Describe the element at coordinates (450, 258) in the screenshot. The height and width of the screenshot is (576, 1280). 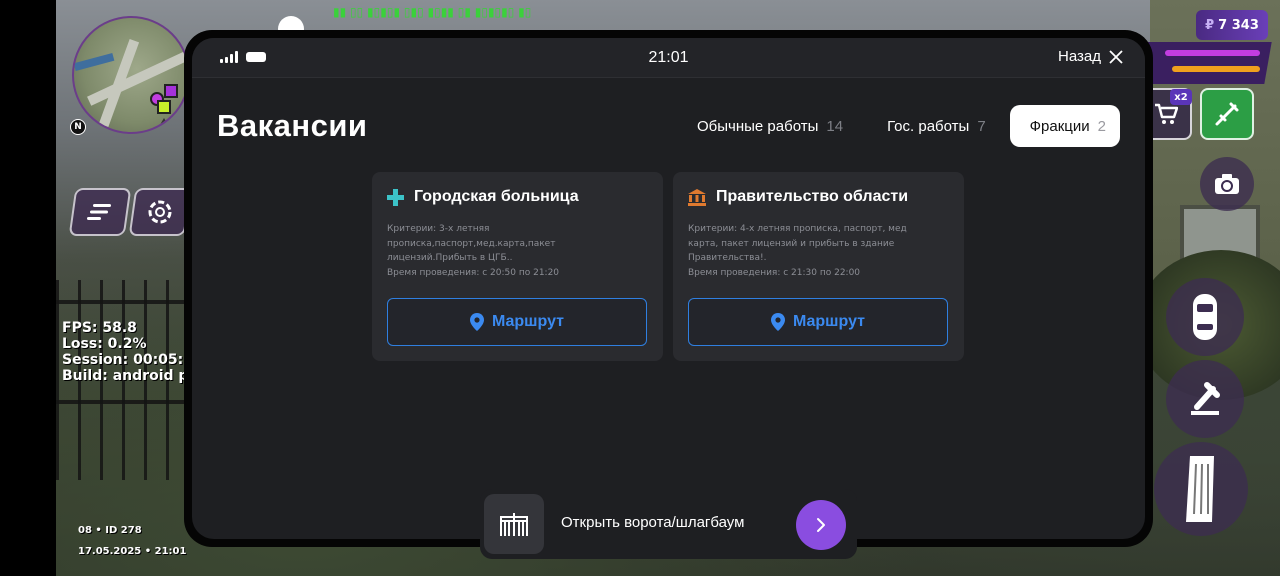
I see `description-line: лицензий.Прибыть в ЦГБ..` at that location.